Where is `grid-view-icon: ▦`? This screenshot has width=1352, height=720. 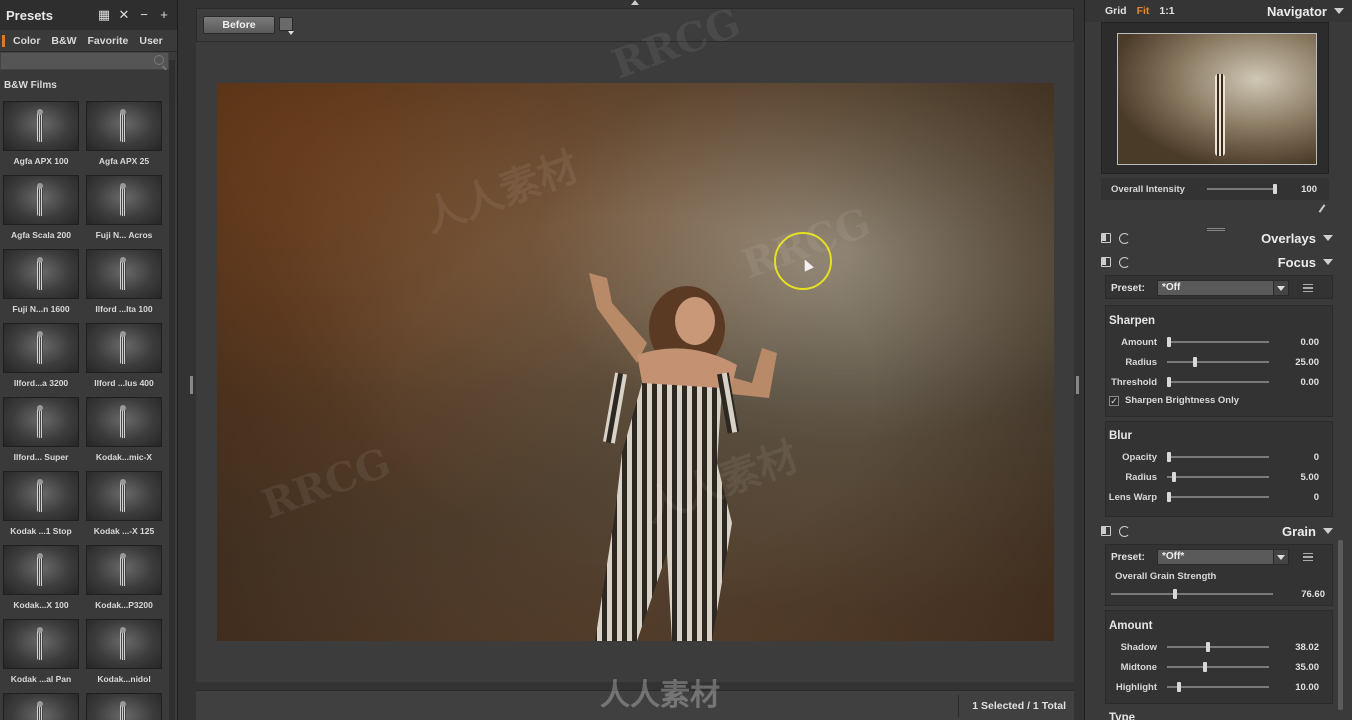
grid-view-icon: ▦ is located at coordinates (104, 15).